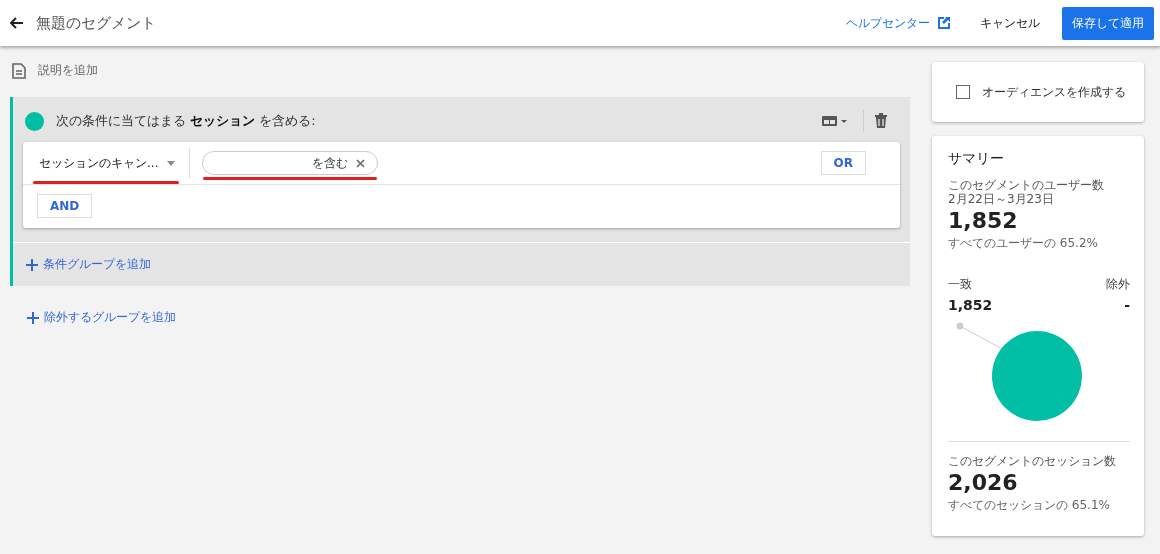 The width and height of the screenshot is (1160, 554). Describe the element at coordinates (983, 482) in the screenshot. I see `sessions-value: 2,026` at that location.